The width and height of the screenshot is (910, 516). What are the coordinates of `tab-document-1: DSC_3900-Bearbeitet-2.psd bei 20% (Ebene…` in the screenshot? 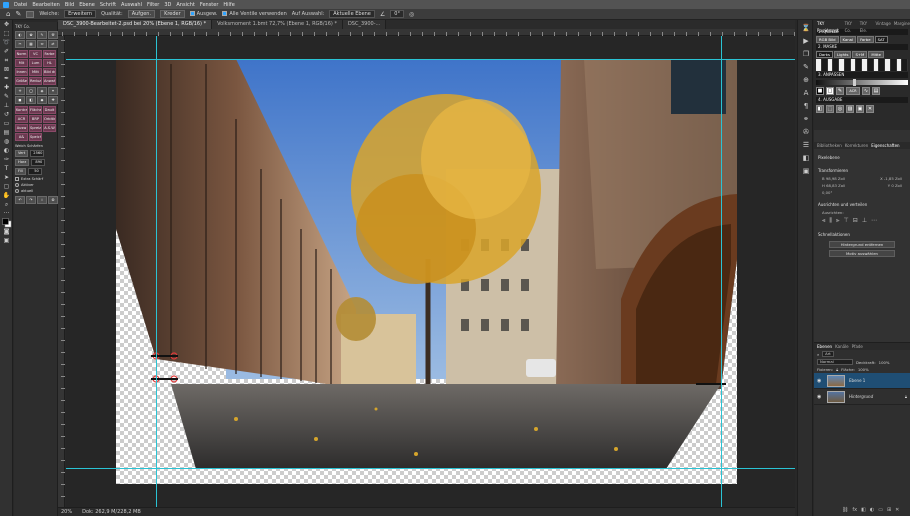 It's located at (135, 24).